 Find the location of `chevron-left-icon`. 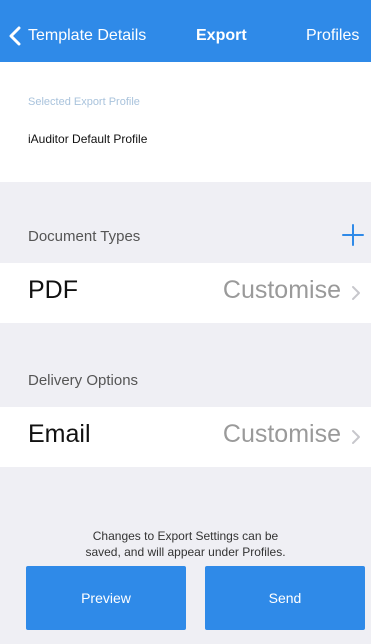

chevron-left-icon is located at coordinates (15, 36).